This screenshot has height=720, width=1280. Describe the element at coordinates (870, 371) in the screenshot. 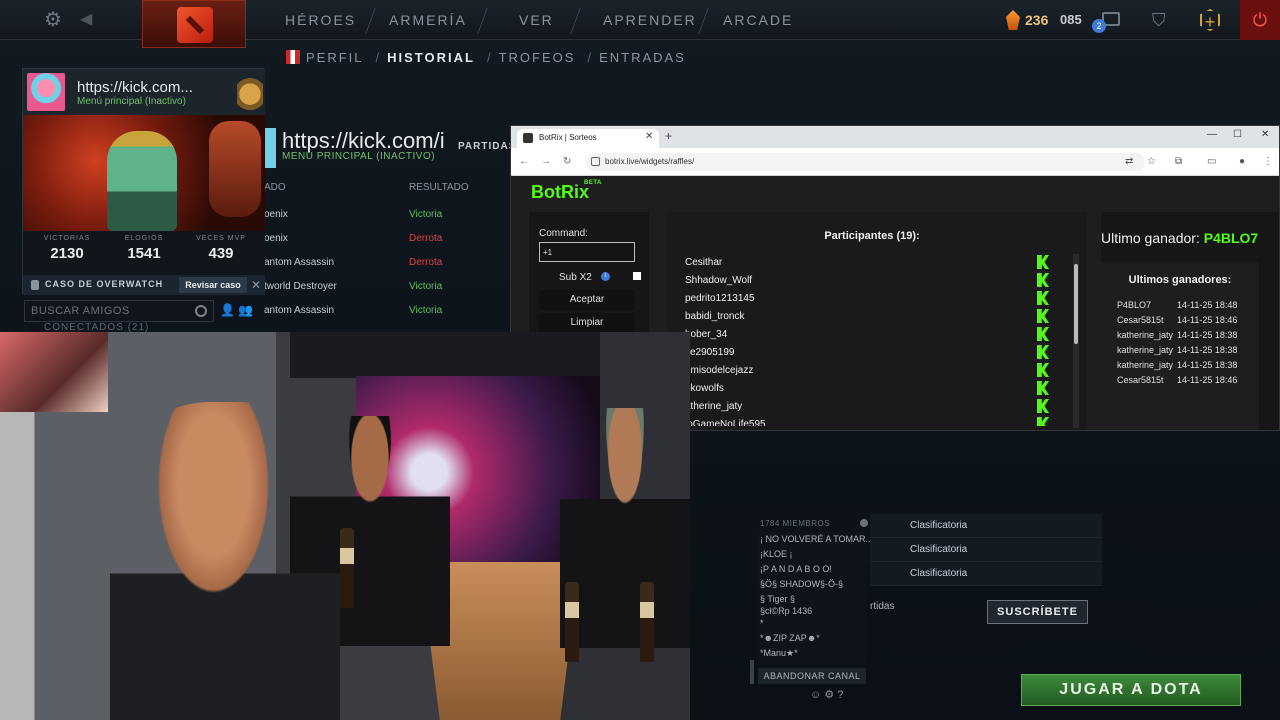

I see `list-item: umisodelcejazz` at that location.